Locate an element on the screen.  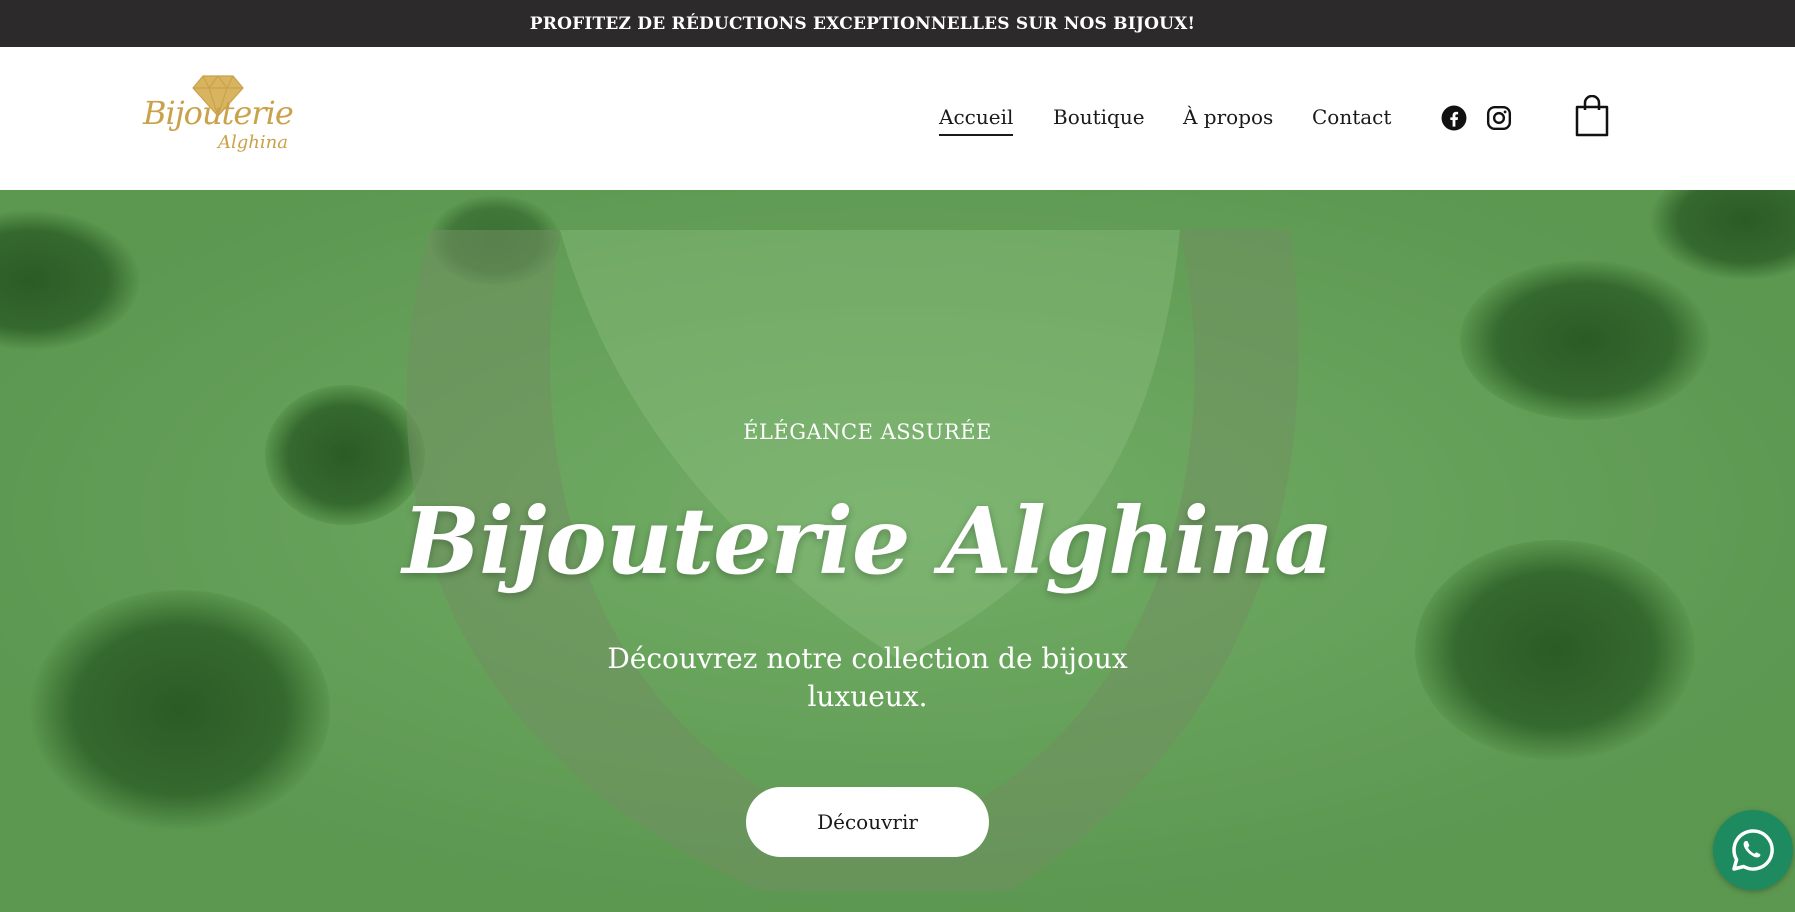
shopping-bag-icon is located at coordinates (1592, 116).